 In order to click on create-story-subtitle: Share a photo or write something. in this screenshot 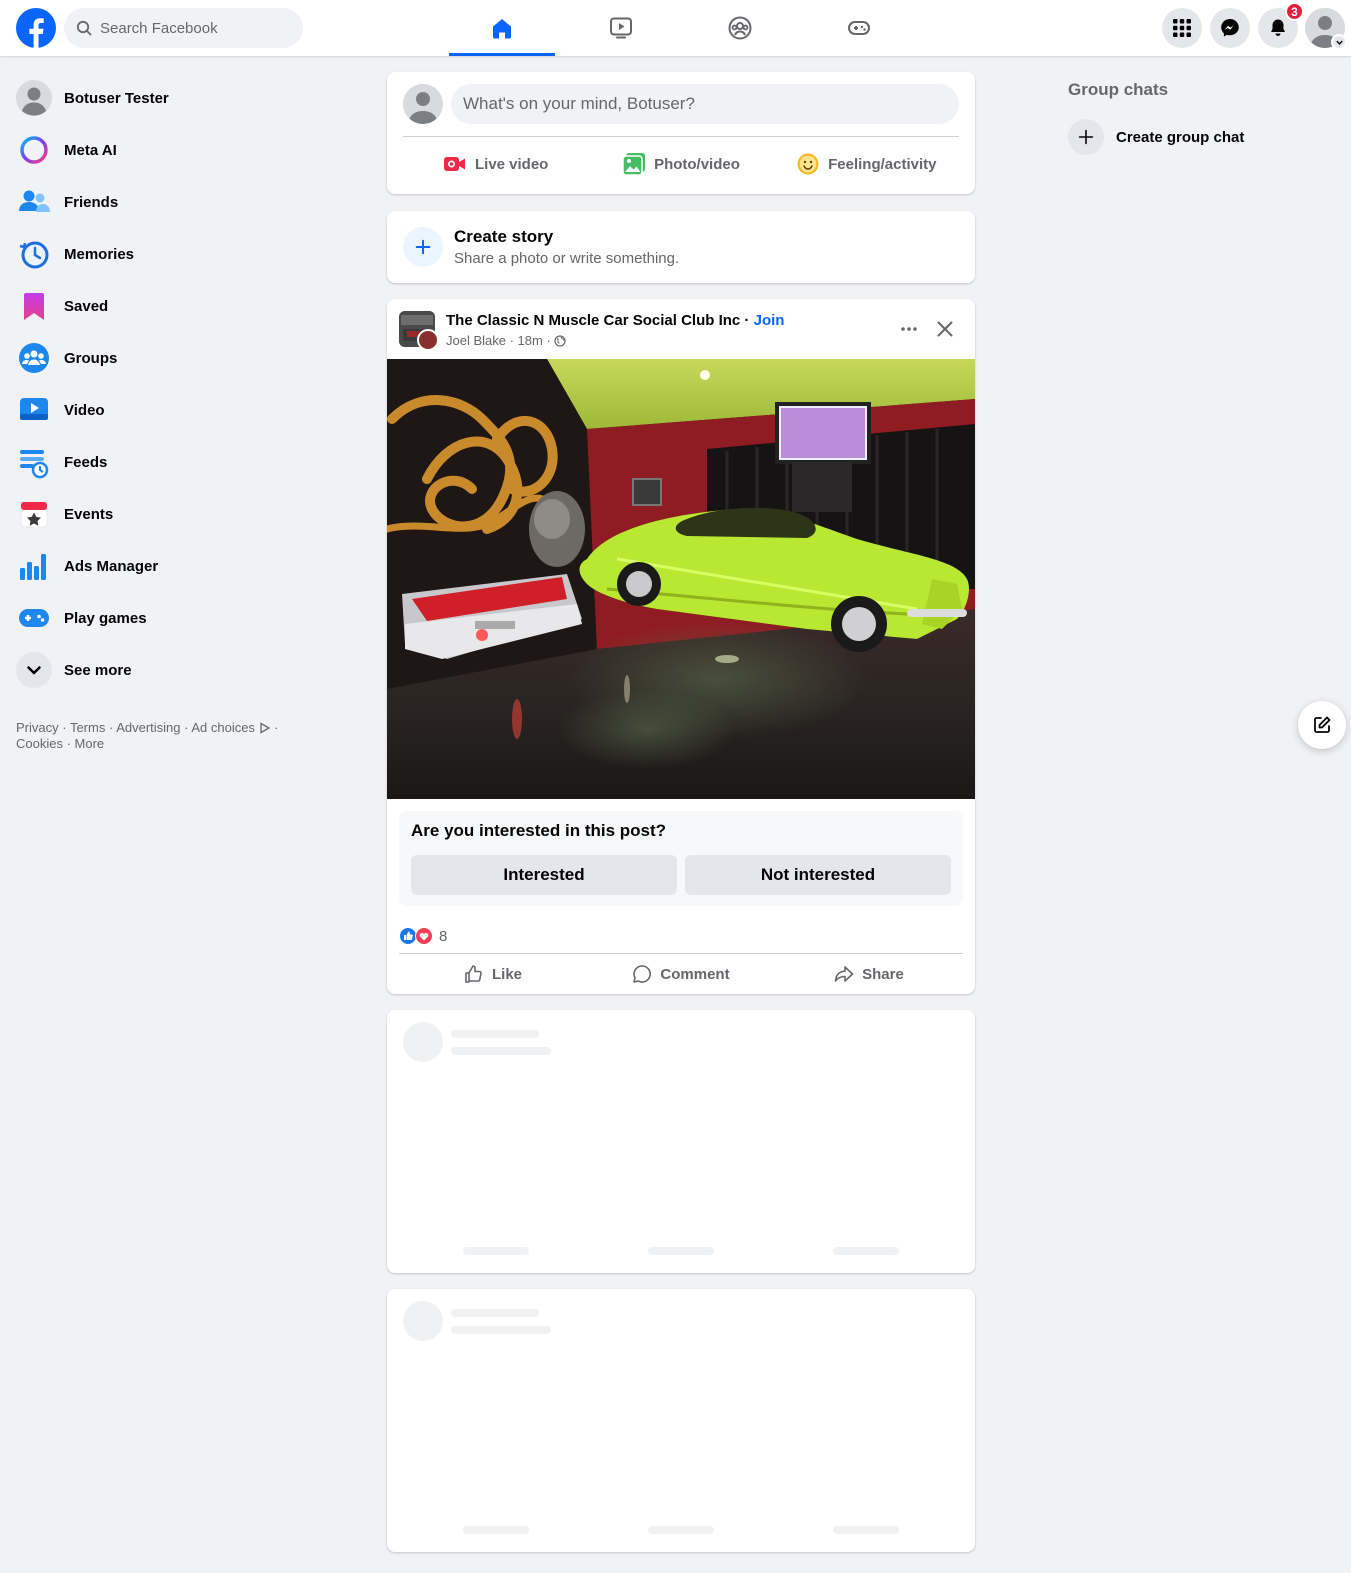, I will do `click(567, 258)`.